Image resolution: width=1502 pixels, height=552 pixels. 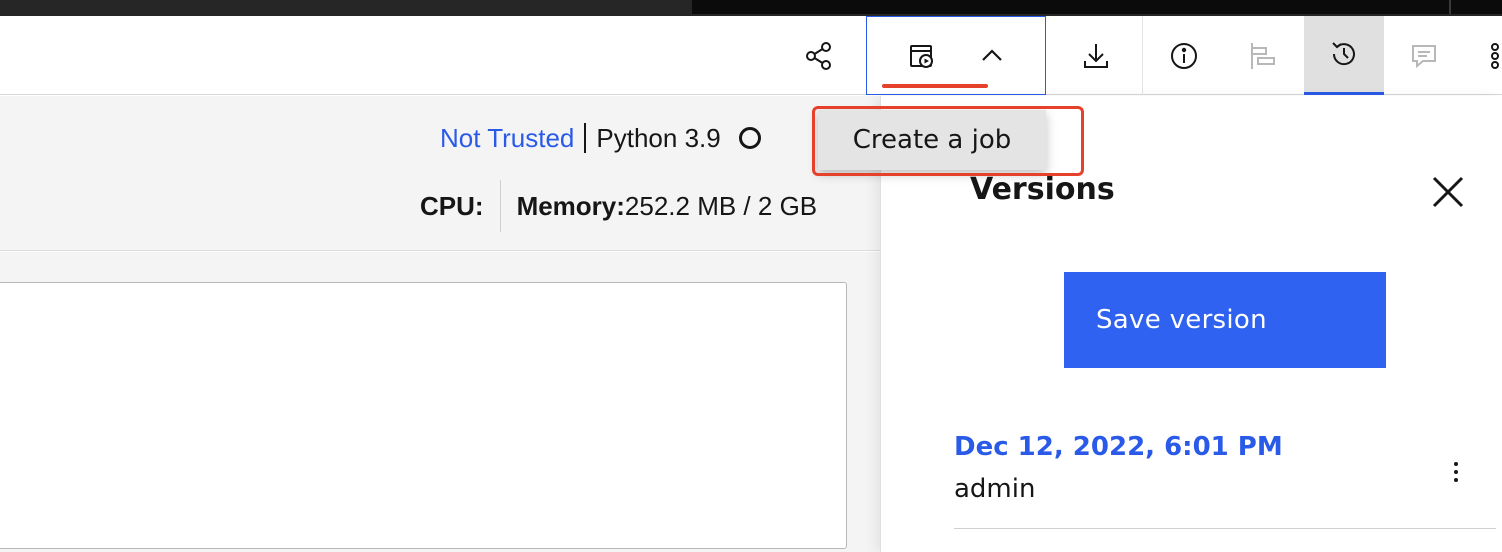 I want to click on download-icon, so click(x=1096, y=55).